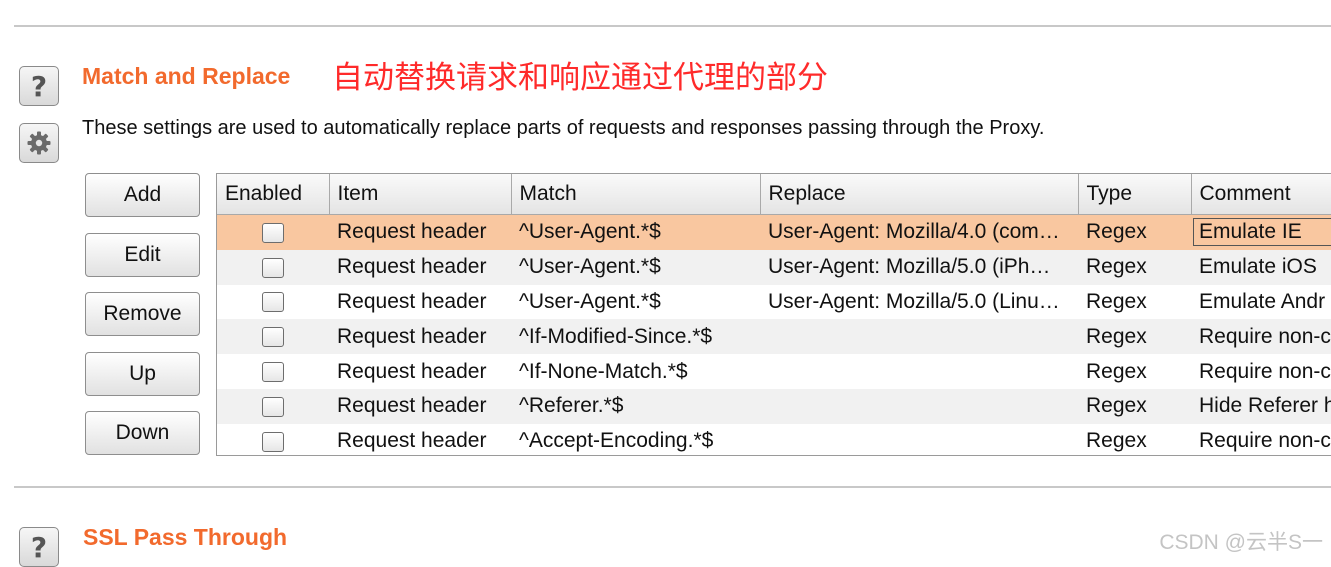 The image size is (1331, 567). I want to click on match-cell: ^If-None-Match.*$, so click(603, 371).